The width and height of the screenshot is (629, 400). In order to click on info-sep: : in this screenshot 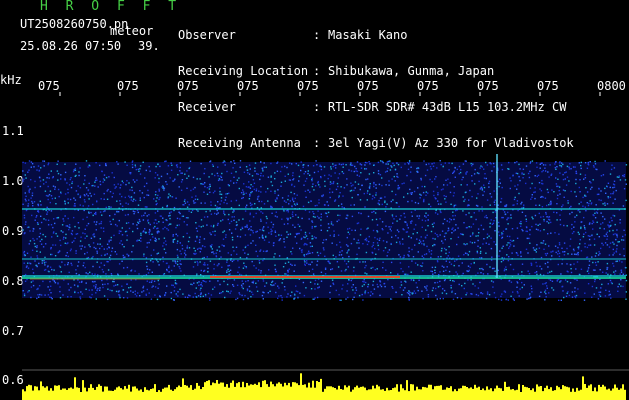, I will do `click(317, 35)`.